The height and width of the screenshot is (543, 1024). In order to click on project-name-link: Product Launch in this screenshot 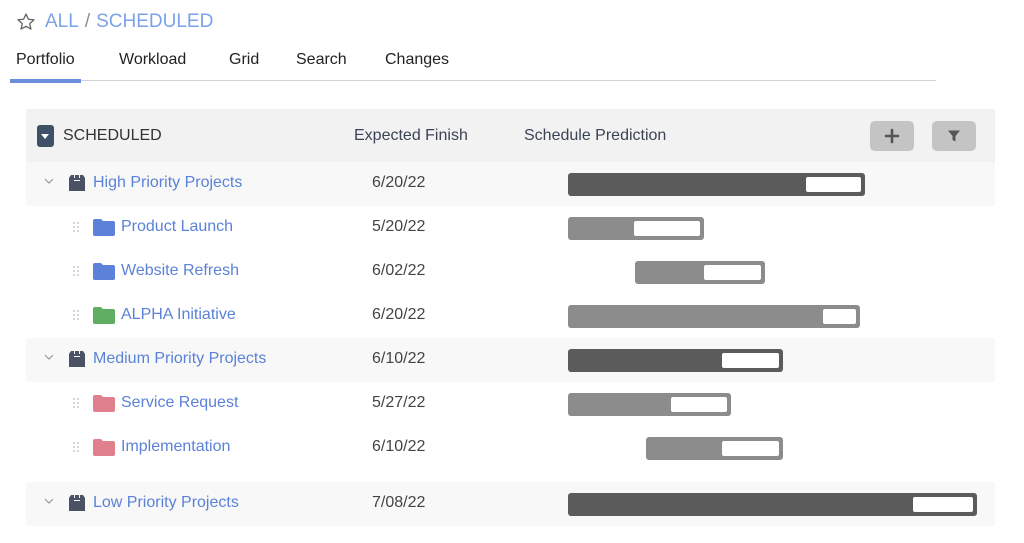, I will do `click(177, 227)`.